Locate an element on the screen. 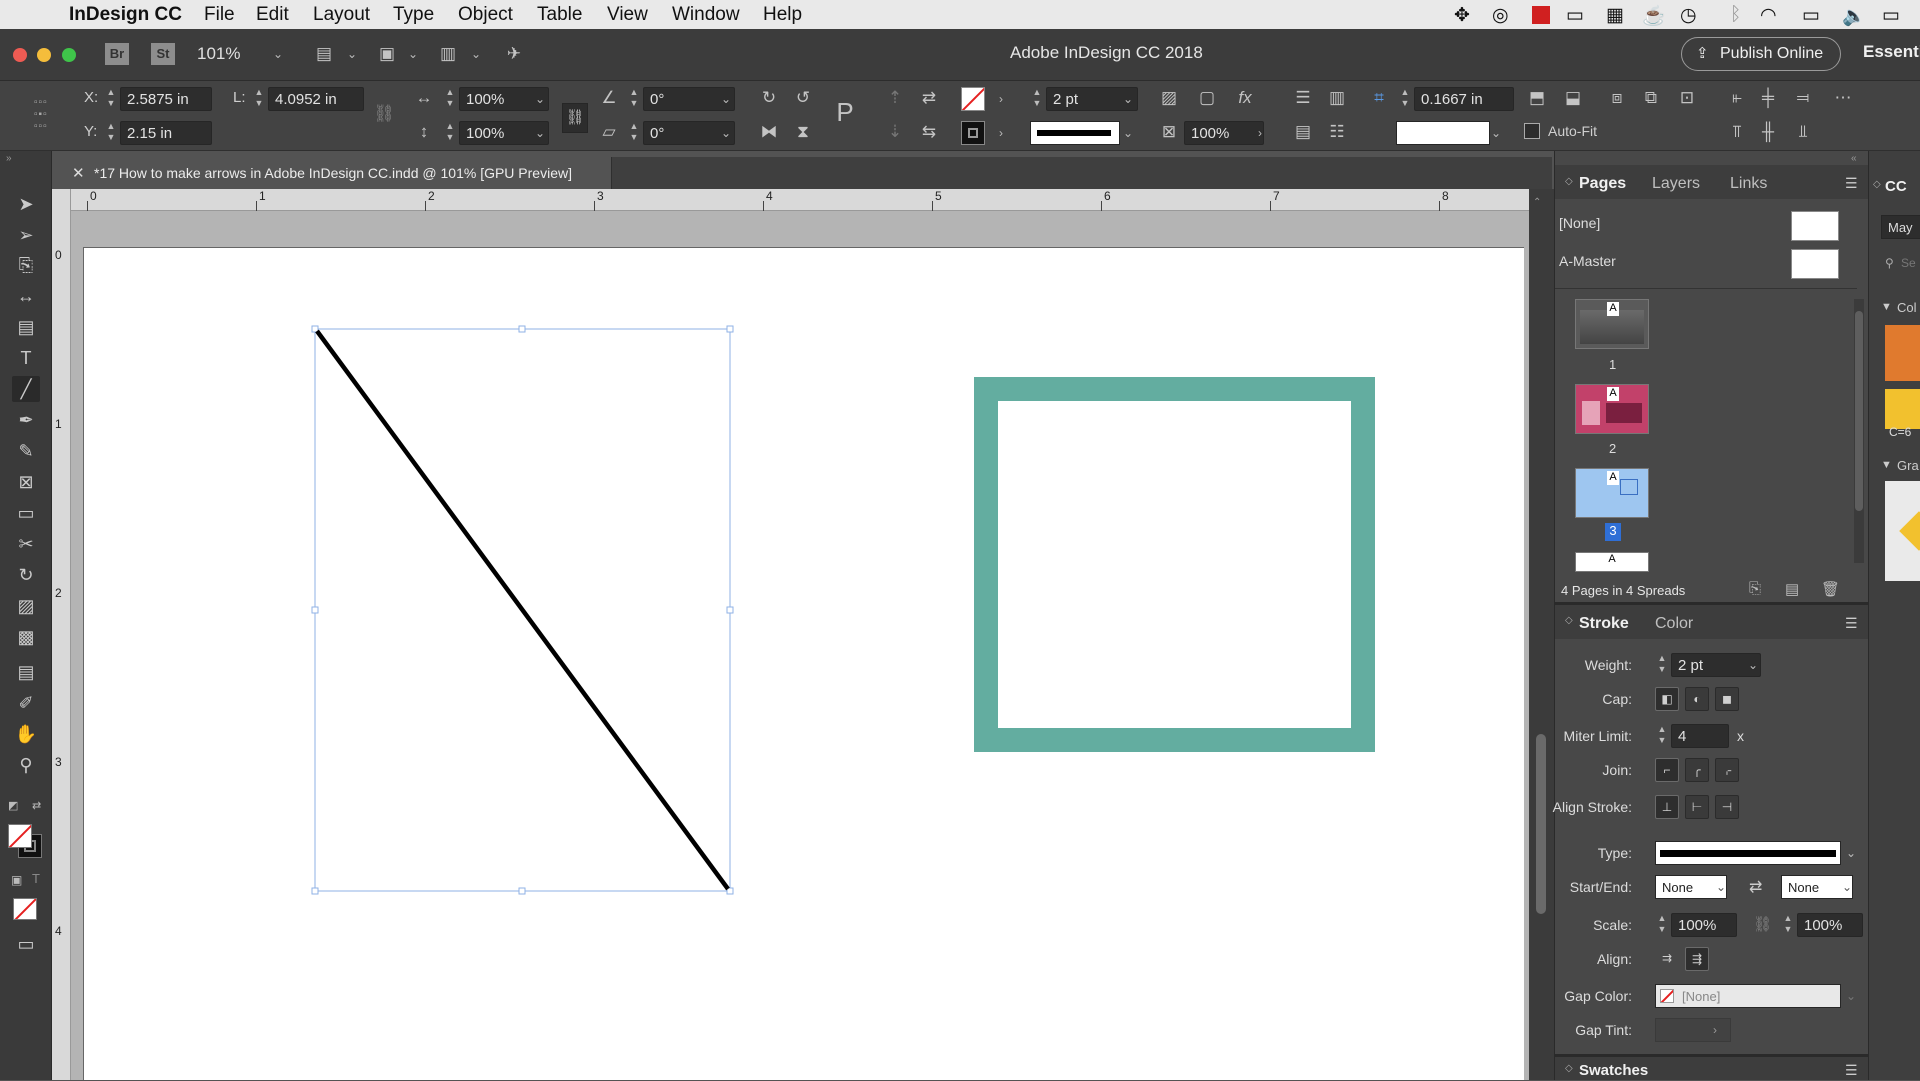 This screenshot has width=1920, height=1081. menu-layout: Layout is located at coordinates (341, 15).